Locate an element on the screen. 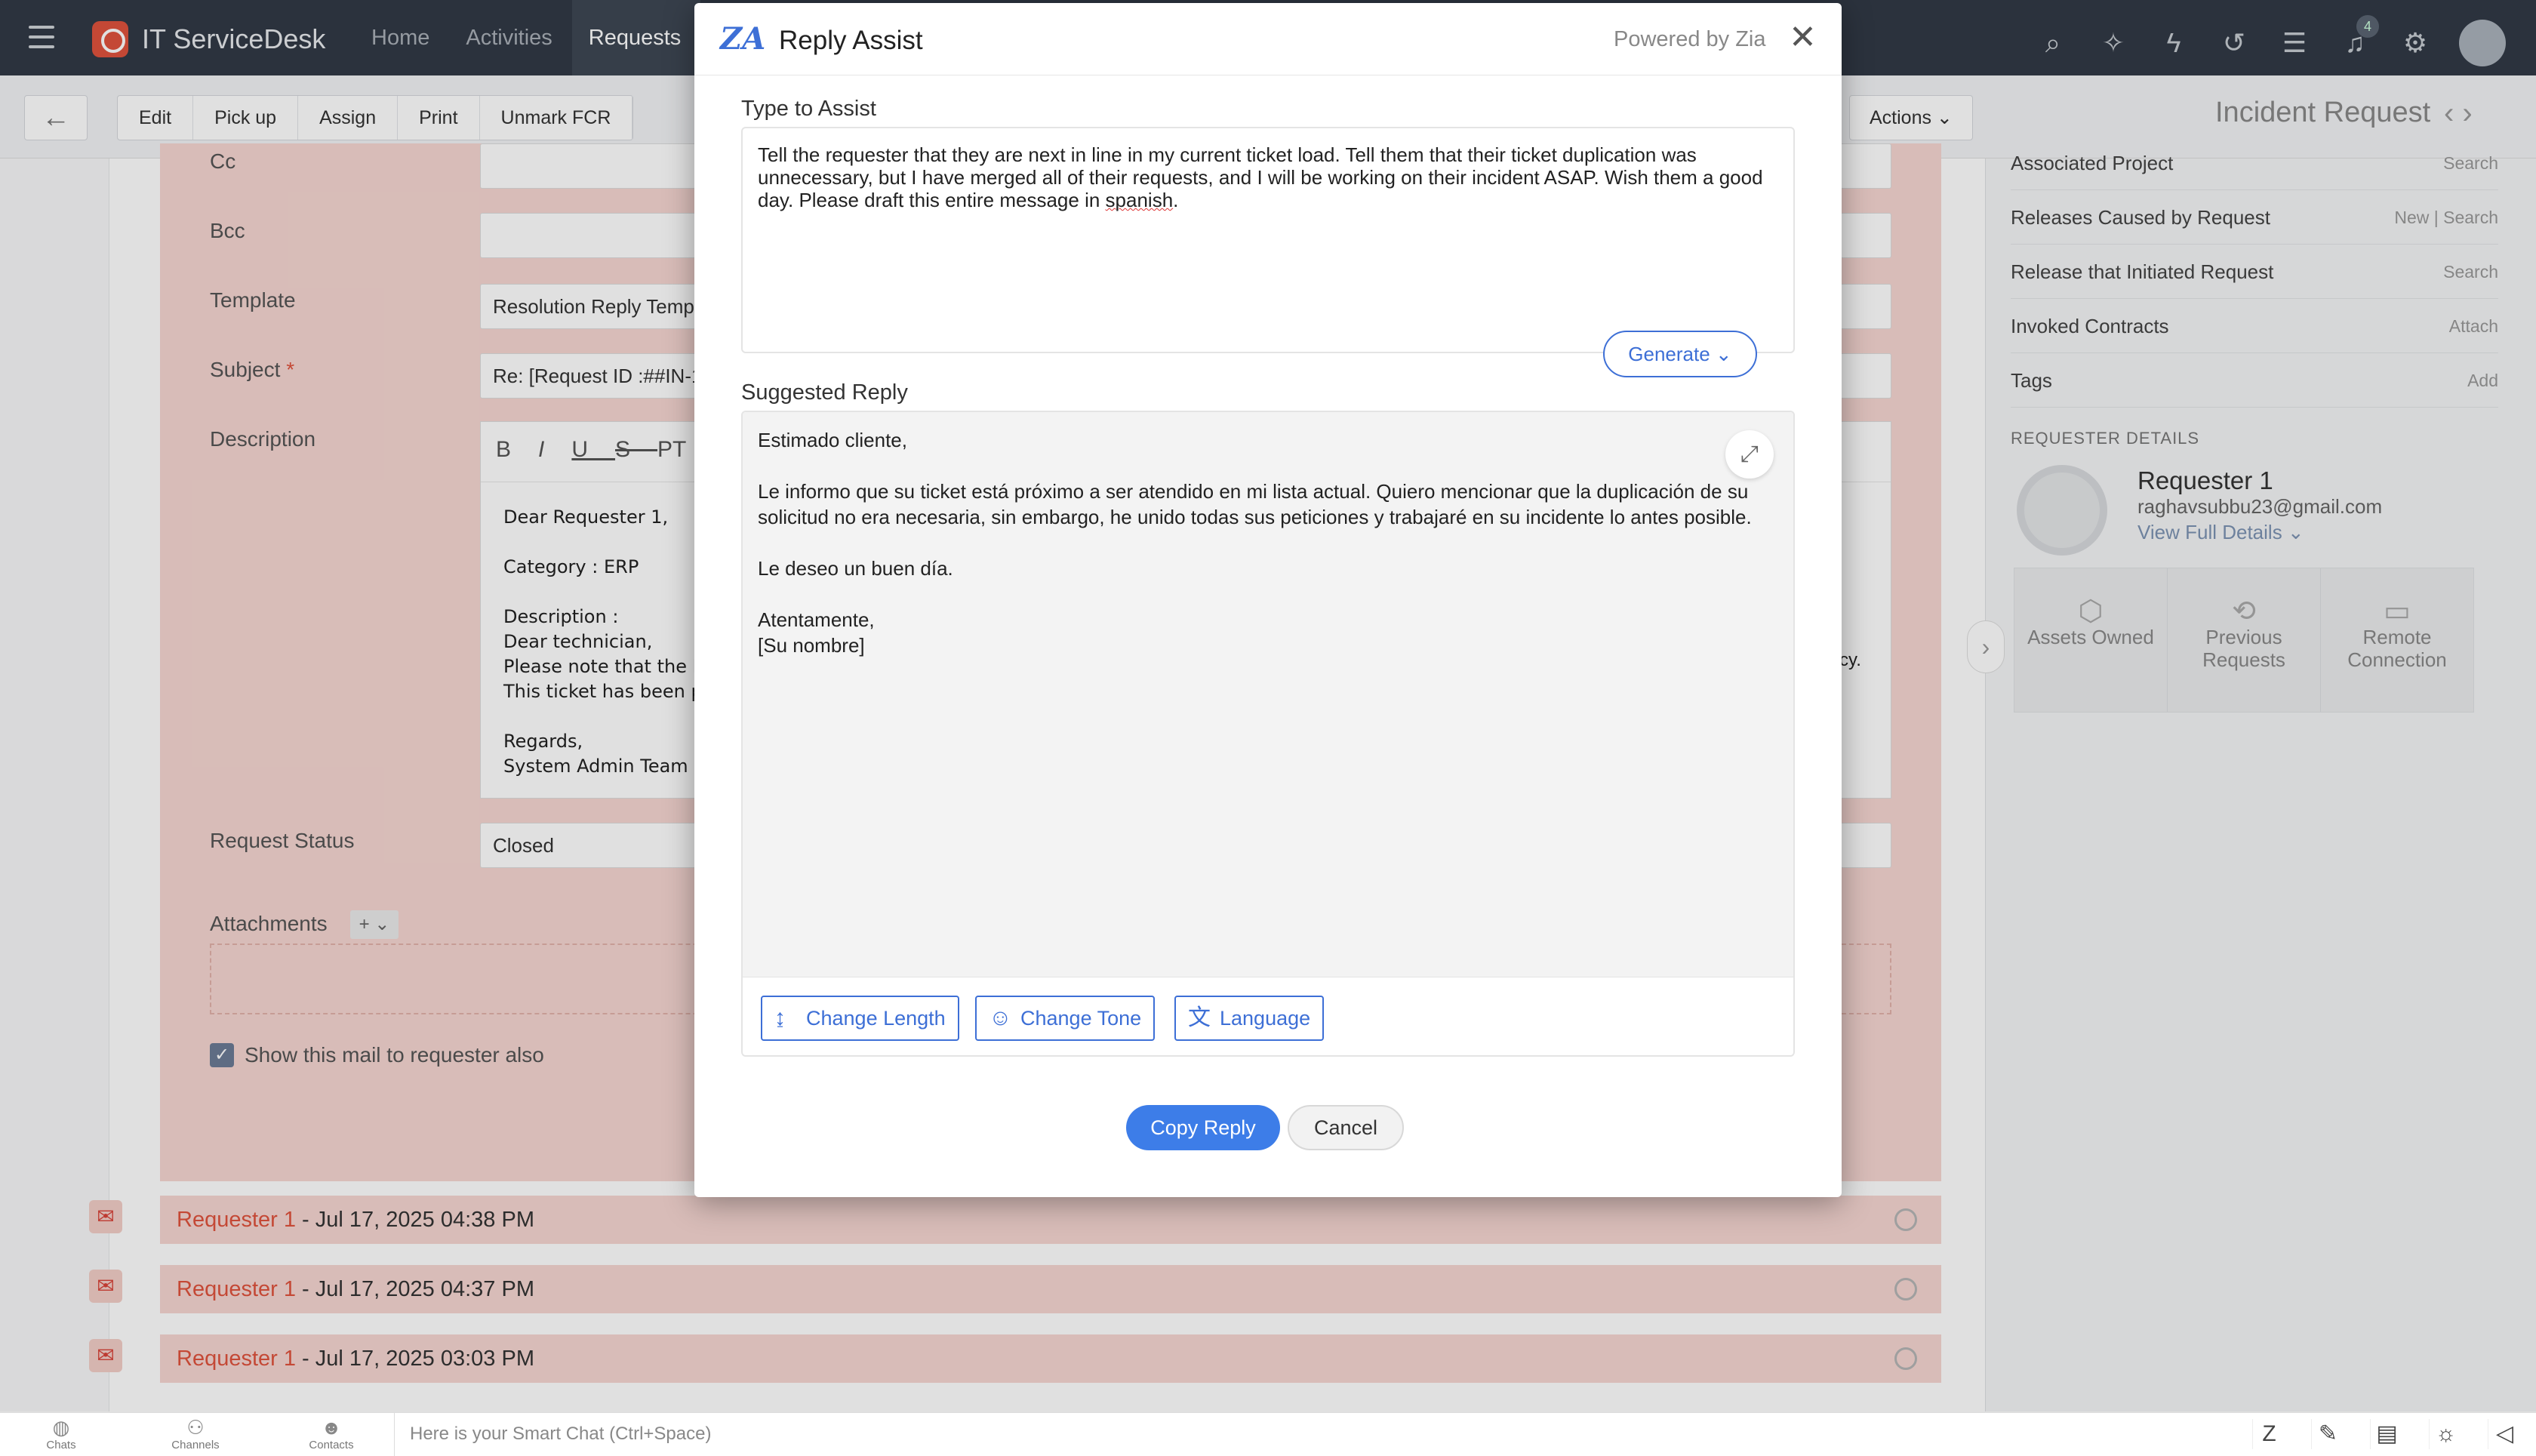 This screenshot has height=1456, width=2536. contacts-label: Contacts is located at coordinates (331, 1445).